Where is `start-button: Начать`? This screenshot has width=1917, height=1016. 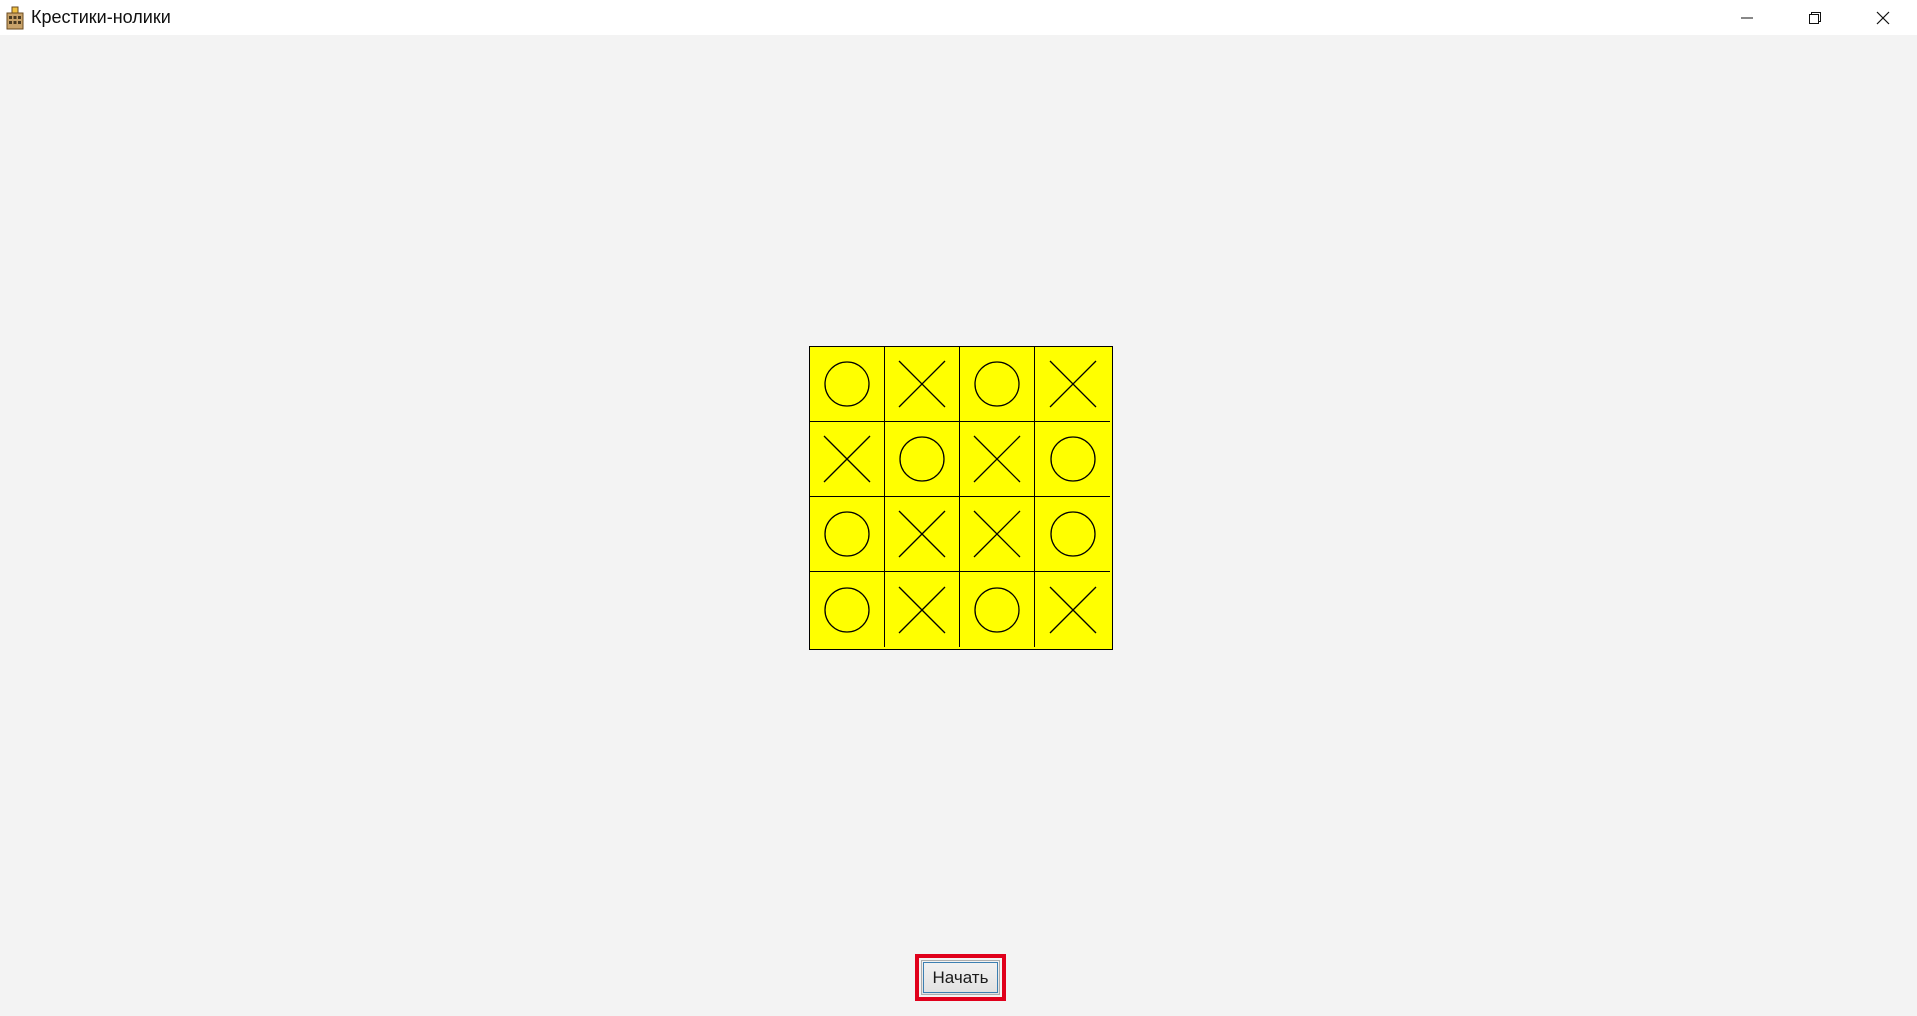 start-button: Начать is located at coordinates (960, 977).